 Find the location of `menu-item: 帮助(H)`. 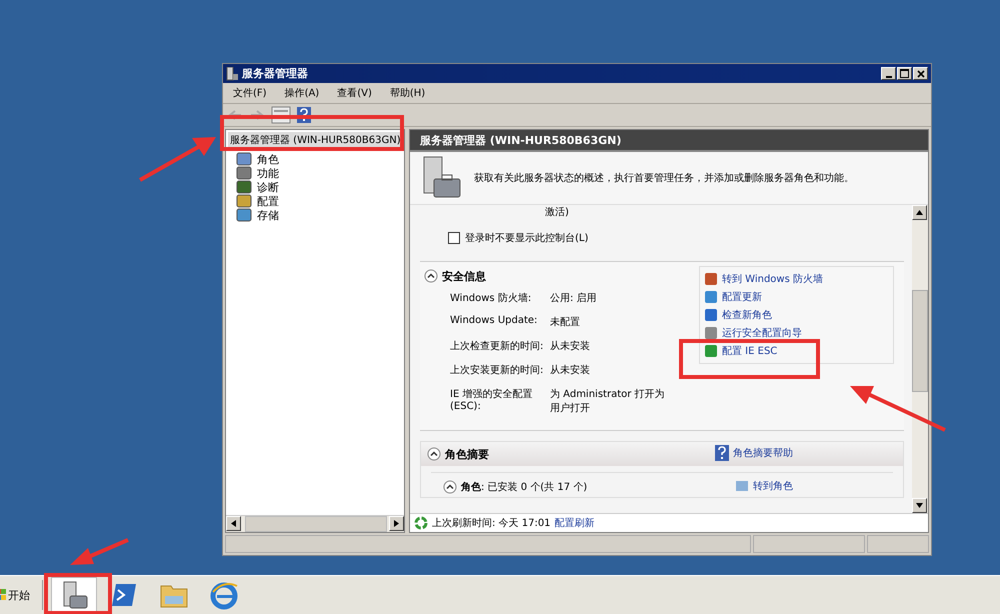

menu-item: 帮助(H) is located at coordinates (408, 93).